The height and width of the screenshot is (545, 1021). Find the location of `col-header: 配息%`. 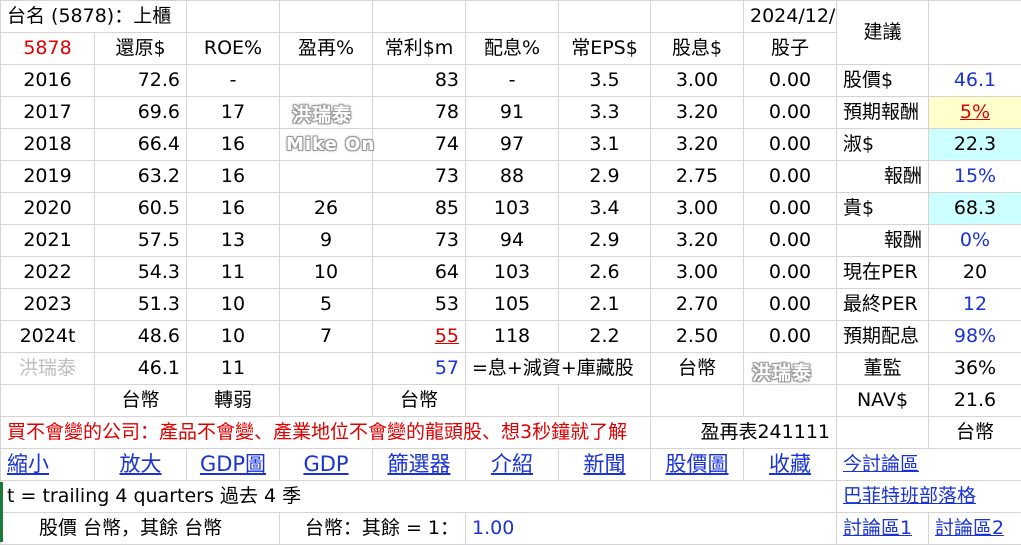

col-header: 配息% is located at coordinates (512, 49).